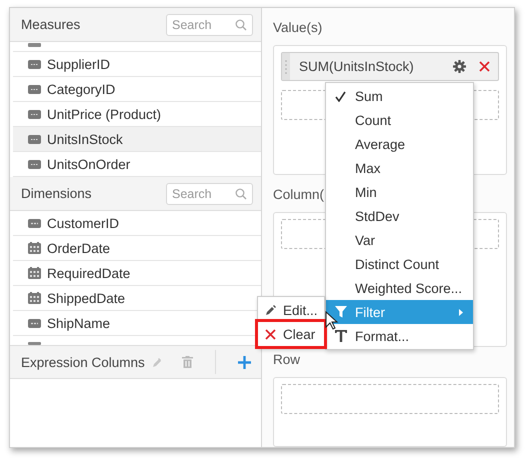 The image size is (525, 458). What do you see at coordinates (286, 361) in the screenshot?
I see `drop-area-label: Row` at bounding box center [286, 361].